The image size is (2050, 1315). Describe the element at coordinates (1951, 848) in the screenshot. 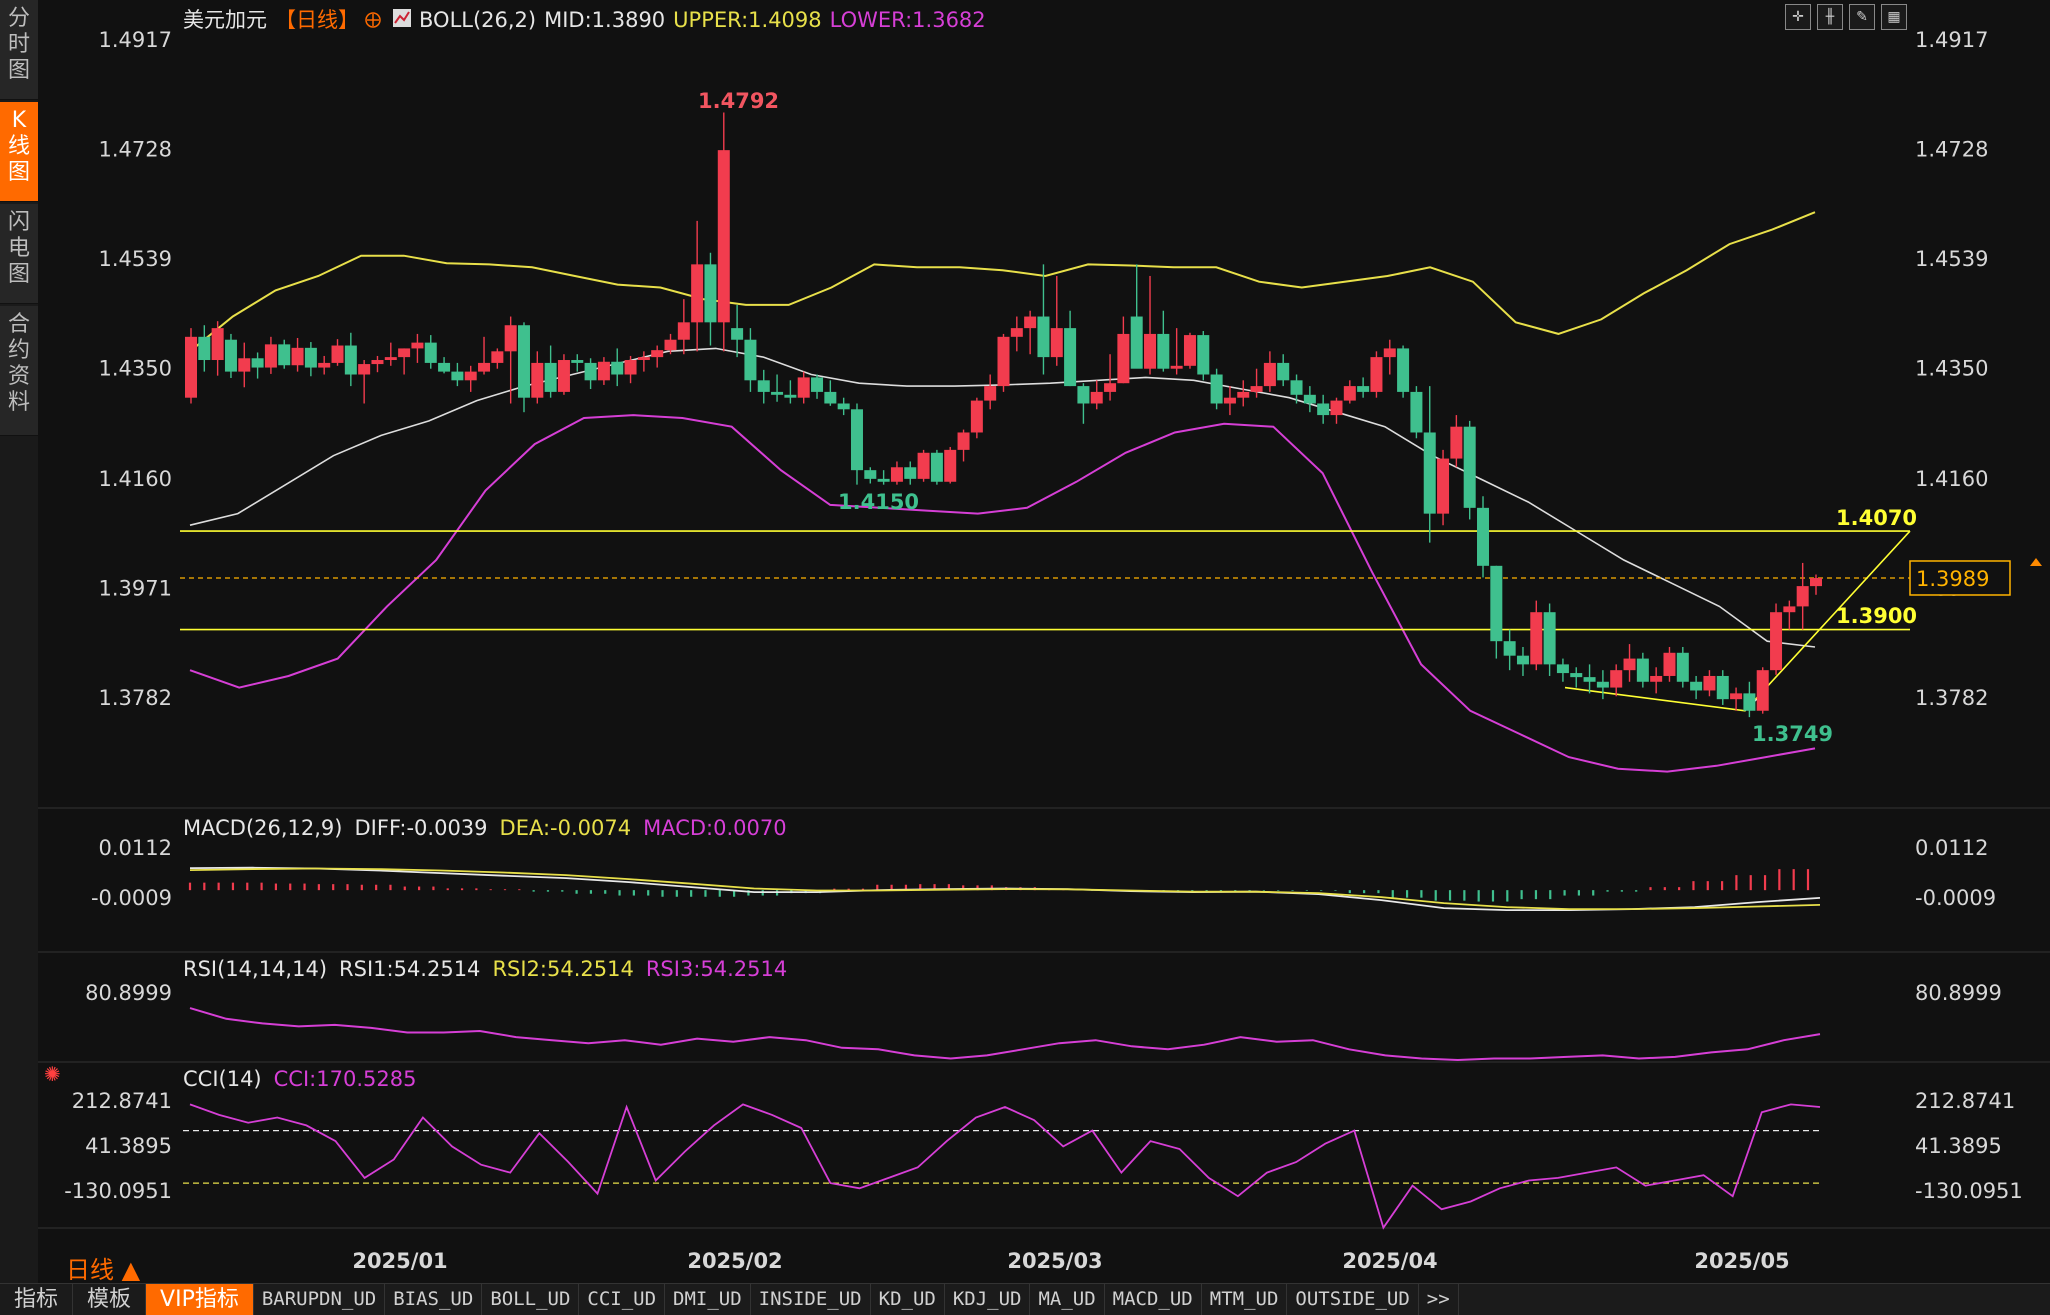

I see `macd-tick-right: 0.0112` at that location.